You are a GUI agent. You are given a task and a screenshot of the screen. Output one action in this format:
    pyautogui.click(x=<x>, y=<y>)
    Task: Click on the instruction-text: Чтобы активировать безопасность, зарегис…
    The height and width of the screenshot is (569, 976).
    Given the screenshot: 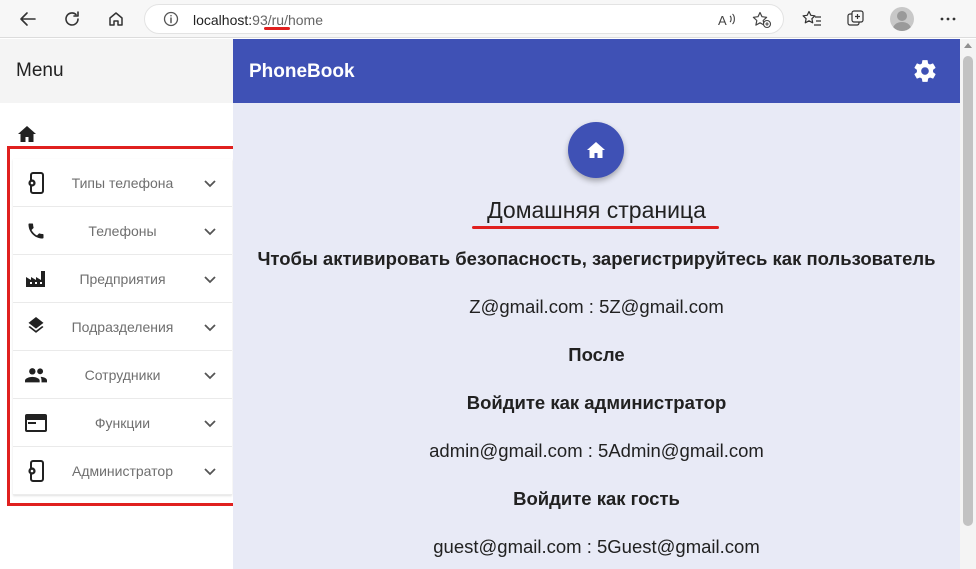 What is the action you would take?
    pyautogui.click(x=596, y=258)
    